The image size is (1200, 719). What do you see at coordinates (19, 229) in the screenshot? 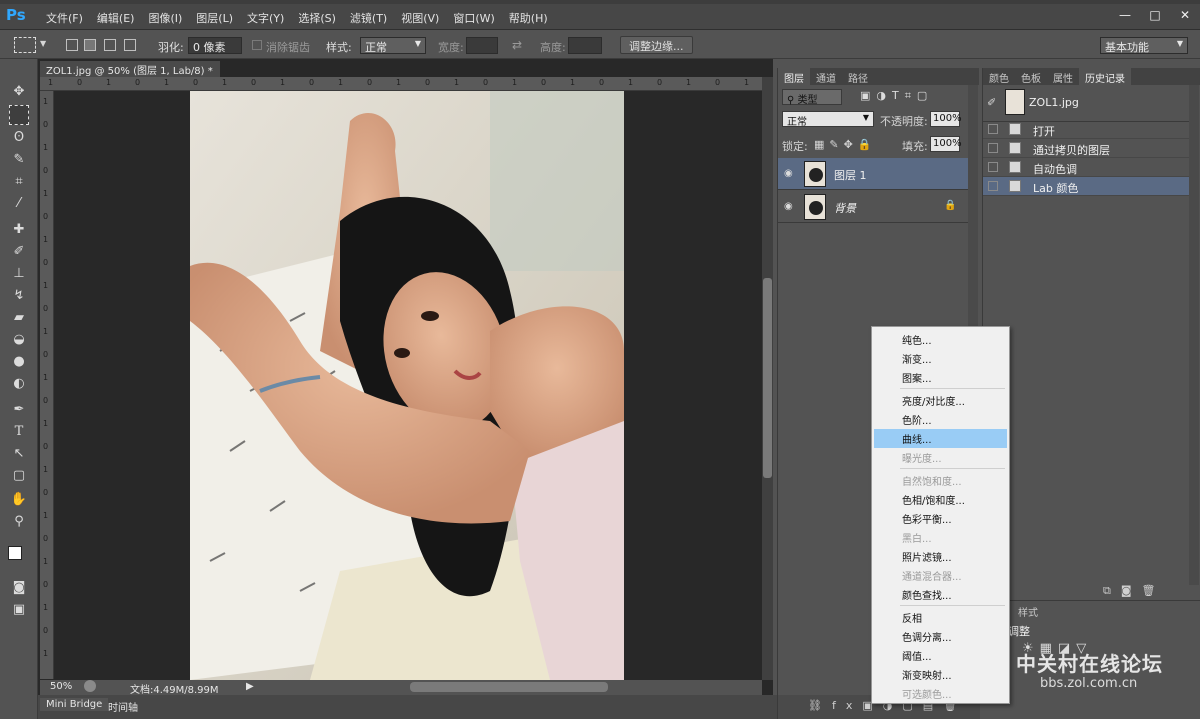
I see `healing-brush-tool-icon: ✚` at bounding box center [19, 229].